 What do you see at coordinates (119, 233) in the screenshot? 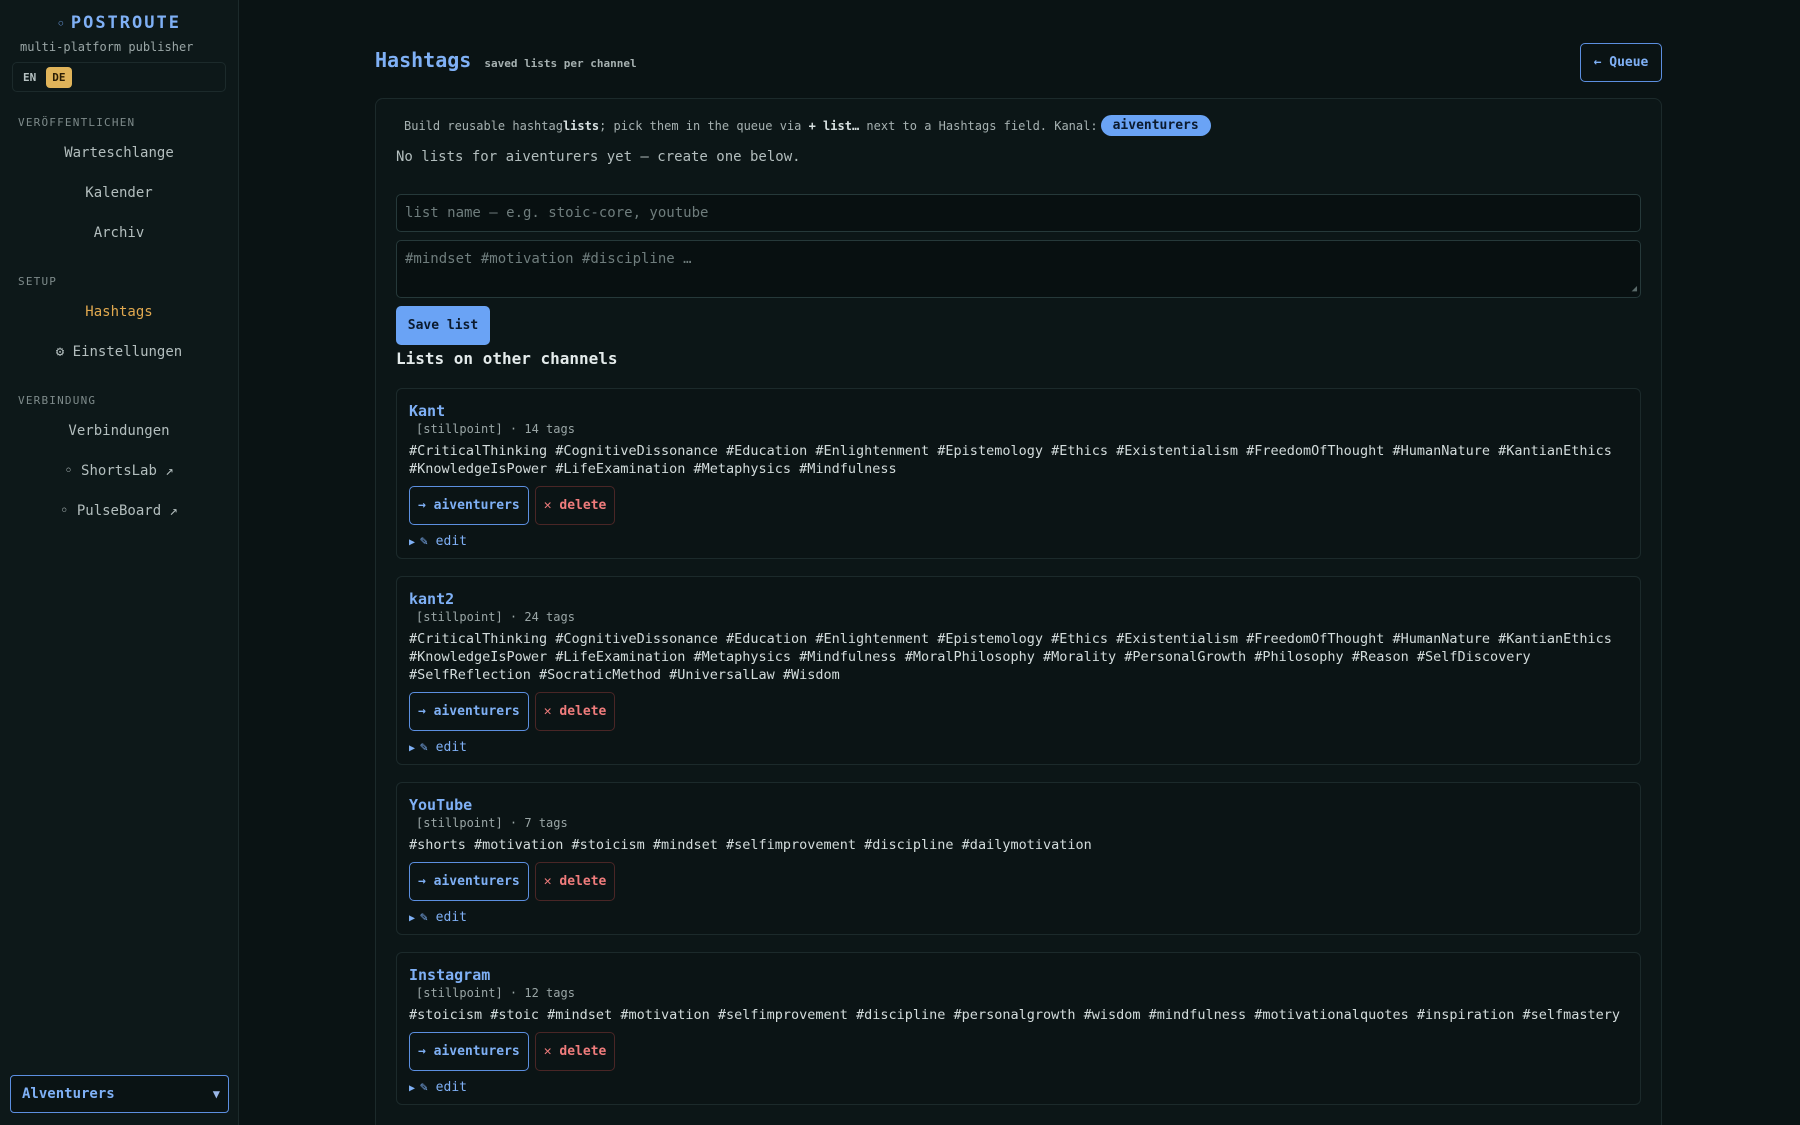
I see `sidebar-item-archive: Archiv` at bounding box center [119, 233].